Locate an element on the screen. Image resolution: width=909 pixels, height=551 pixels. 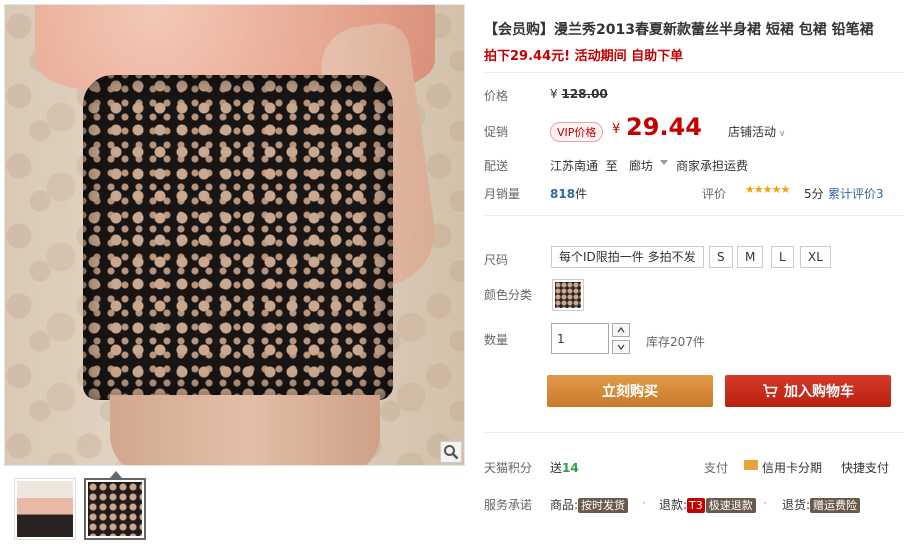
size-option-note: 每个ID限拍一件 多拍不发 is located at coordinates (627, 257).